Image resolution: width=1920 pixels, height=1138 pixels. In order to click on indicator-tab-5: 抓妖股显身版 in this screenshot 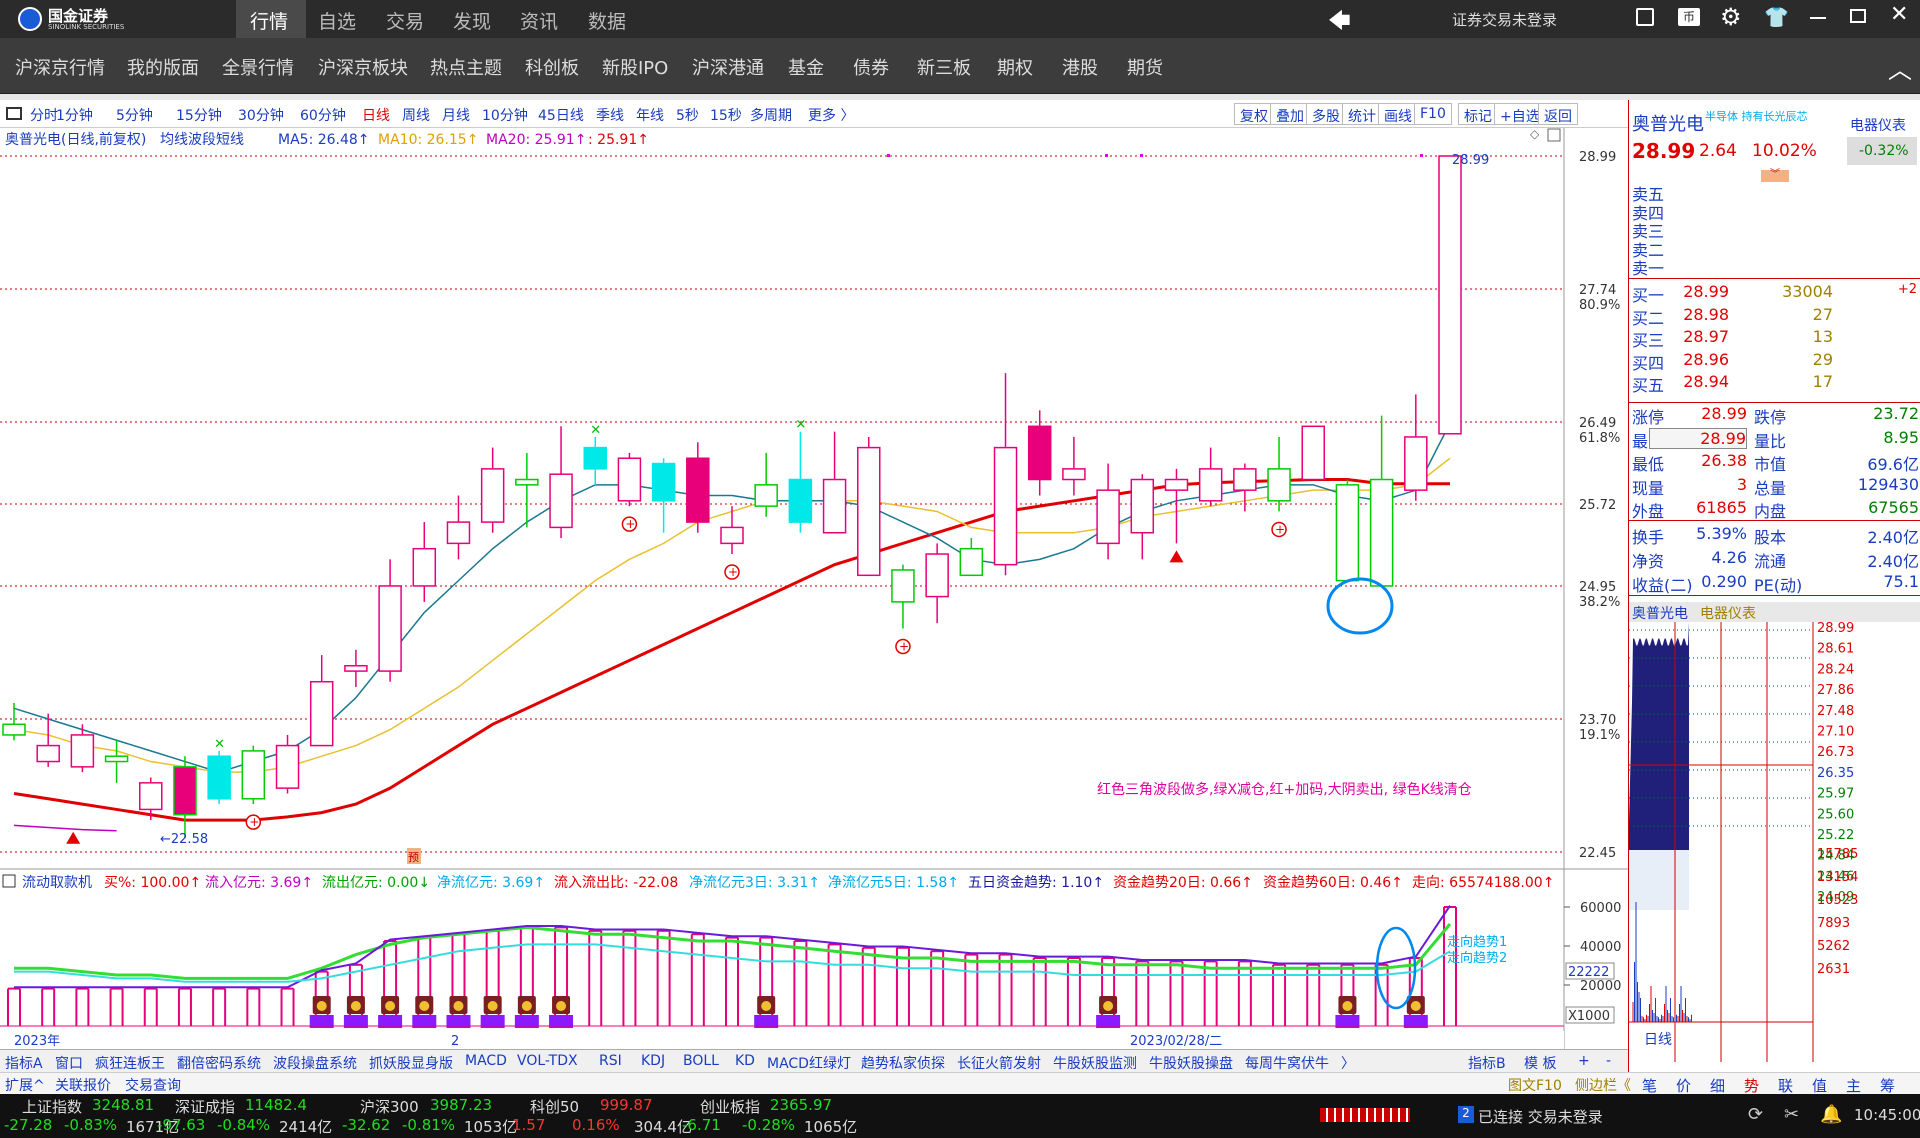, I will do `click(411, 1063)`.